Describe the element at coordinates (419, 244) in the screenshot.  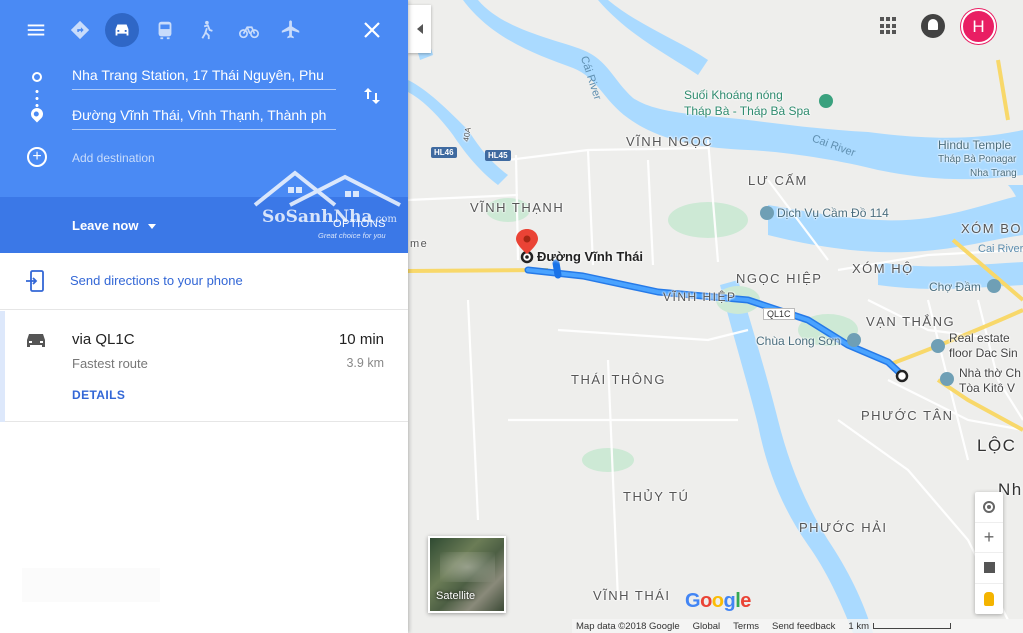
I see `map-area-label: me` at that location.